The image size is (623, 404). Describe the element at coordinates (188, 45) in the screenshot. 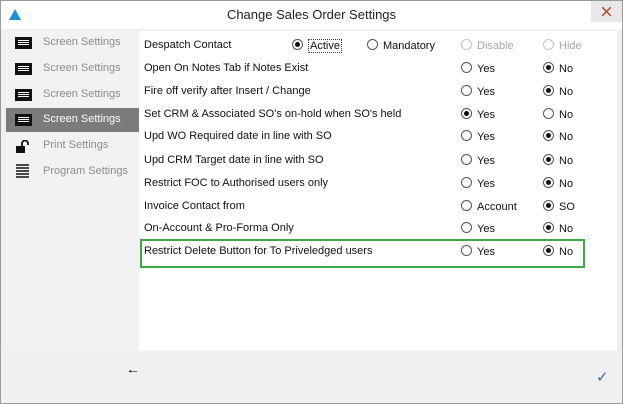

I see `setting-label: Despatch Contact` at that location.